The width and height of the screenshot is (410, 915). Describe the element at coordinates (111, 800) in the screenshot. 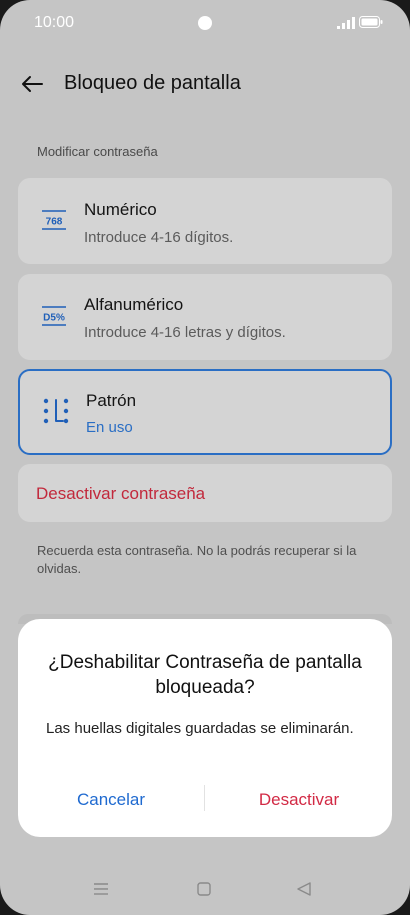

I see `cancel-button: Cancelar` at that location.